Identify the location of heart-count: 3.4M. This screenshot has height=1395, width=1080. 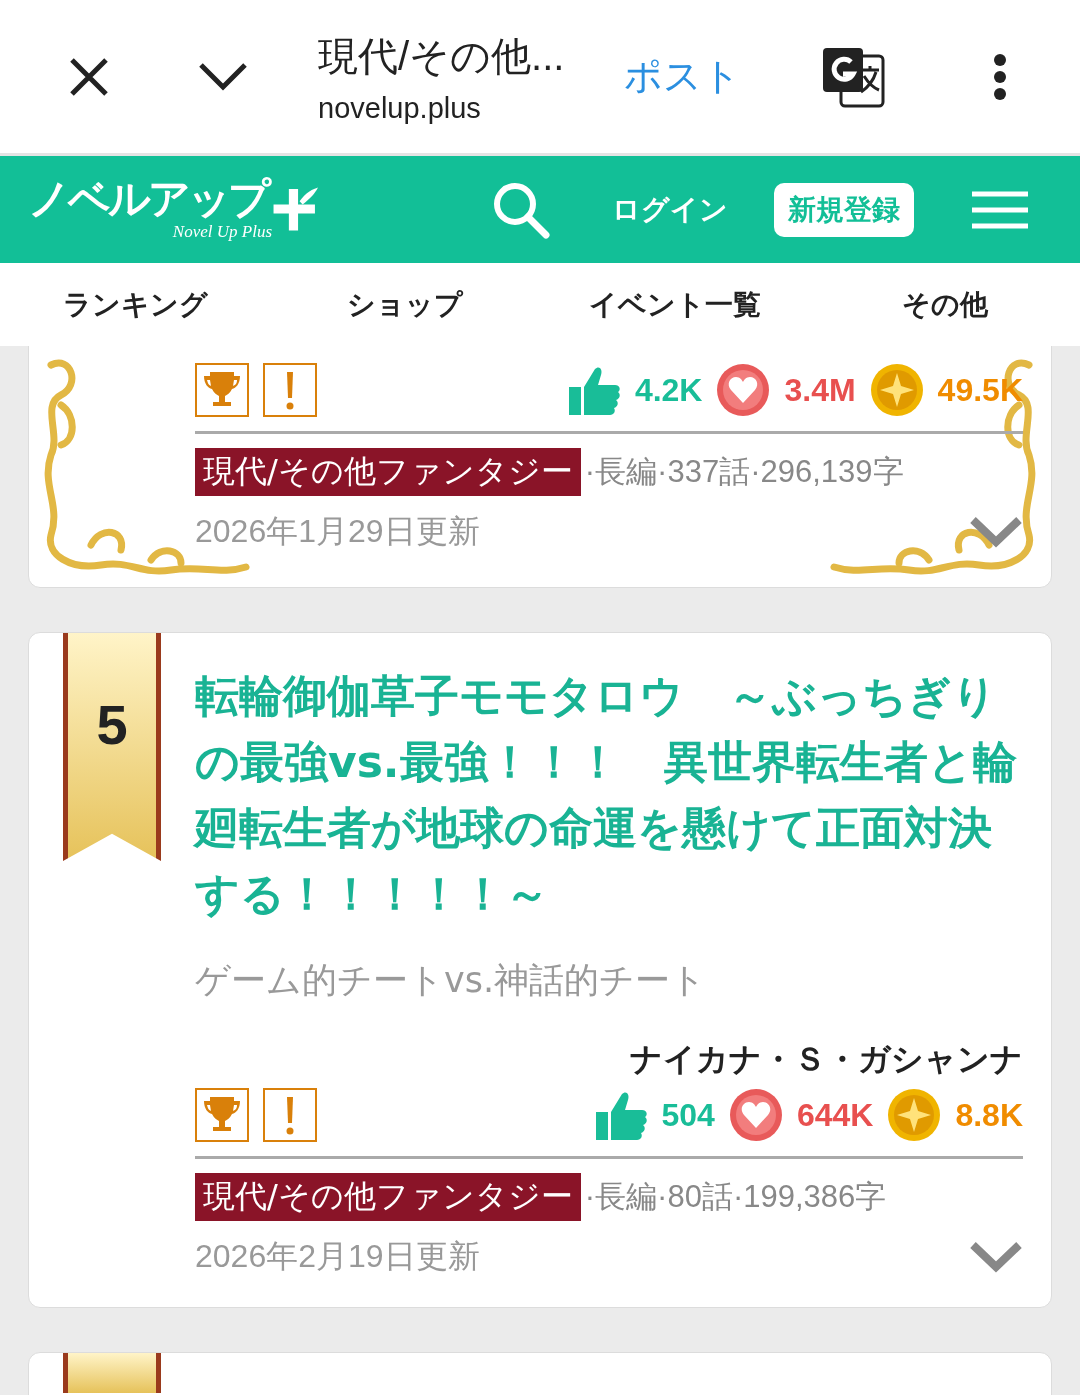
(820, 390).